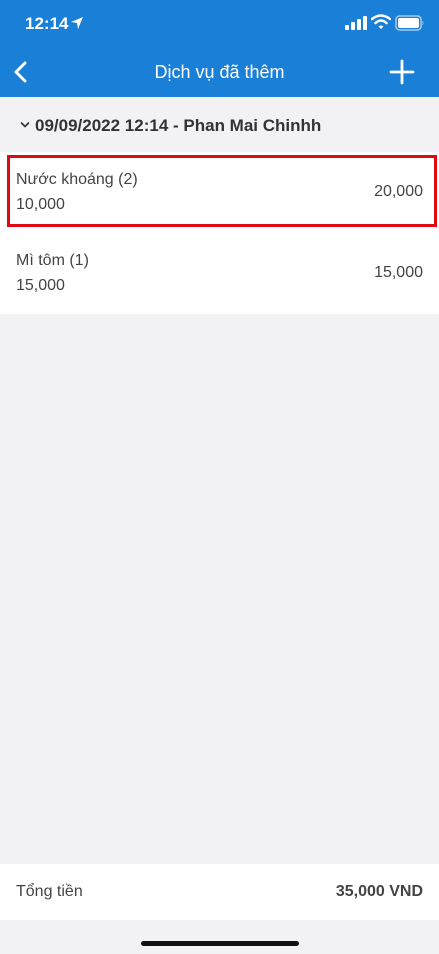 The image size is (439, 954). What do you see at coordinates (219, 273) in the screenshot?
I see `service-item-mi-tom: Mì tôm (1) 15,000 15,000` at bounding box center [219, 273].